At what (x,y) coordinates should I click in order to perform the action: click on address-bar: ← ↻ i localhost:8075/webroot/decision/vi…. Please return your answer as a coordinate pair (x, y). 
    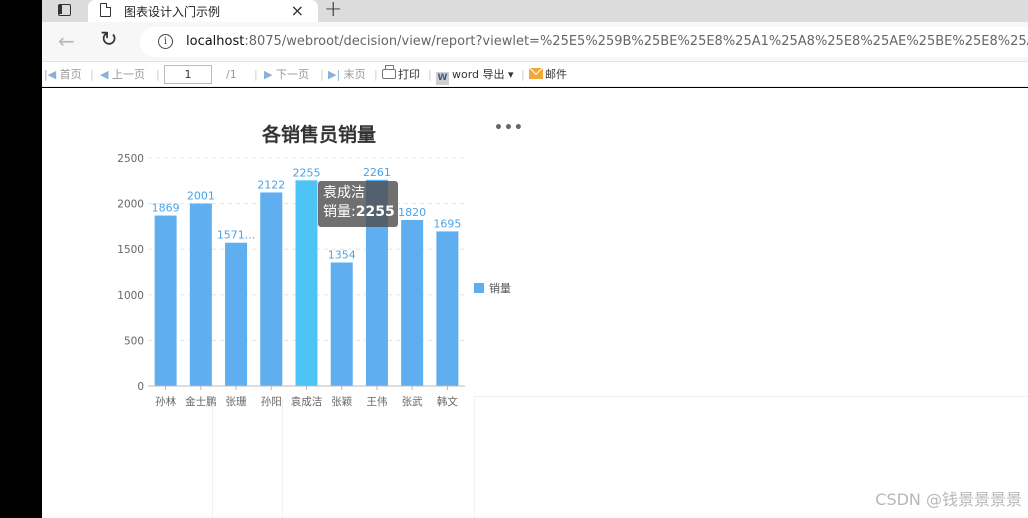
    Looking at the image, I should click on (535, 42).